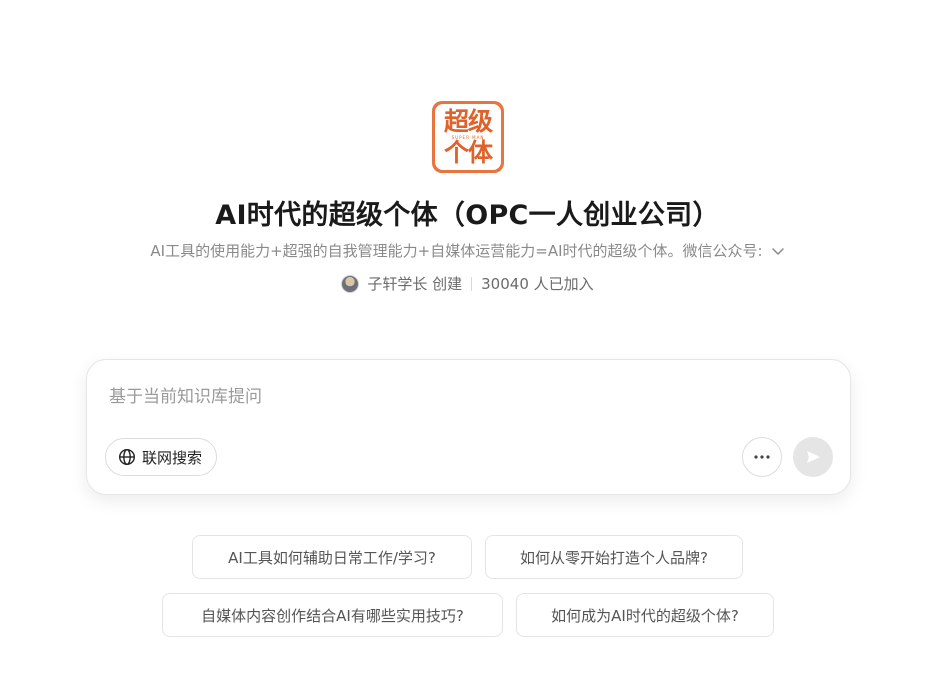 This screenshot has height=673, width=935. What do you see at coordinates (468, 152) in the screenshot?
I see `logo-text-line2: 个体` at bounding box center [468, 152].